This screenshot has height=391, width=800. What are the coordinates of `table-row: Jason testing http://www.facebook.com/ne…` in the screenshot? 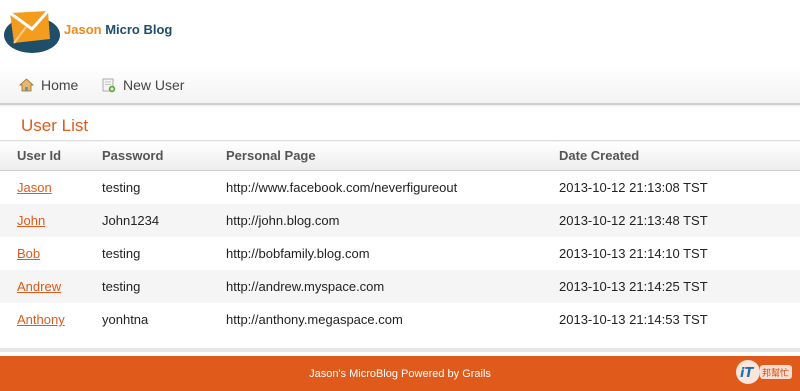 It's located at (400, 188).